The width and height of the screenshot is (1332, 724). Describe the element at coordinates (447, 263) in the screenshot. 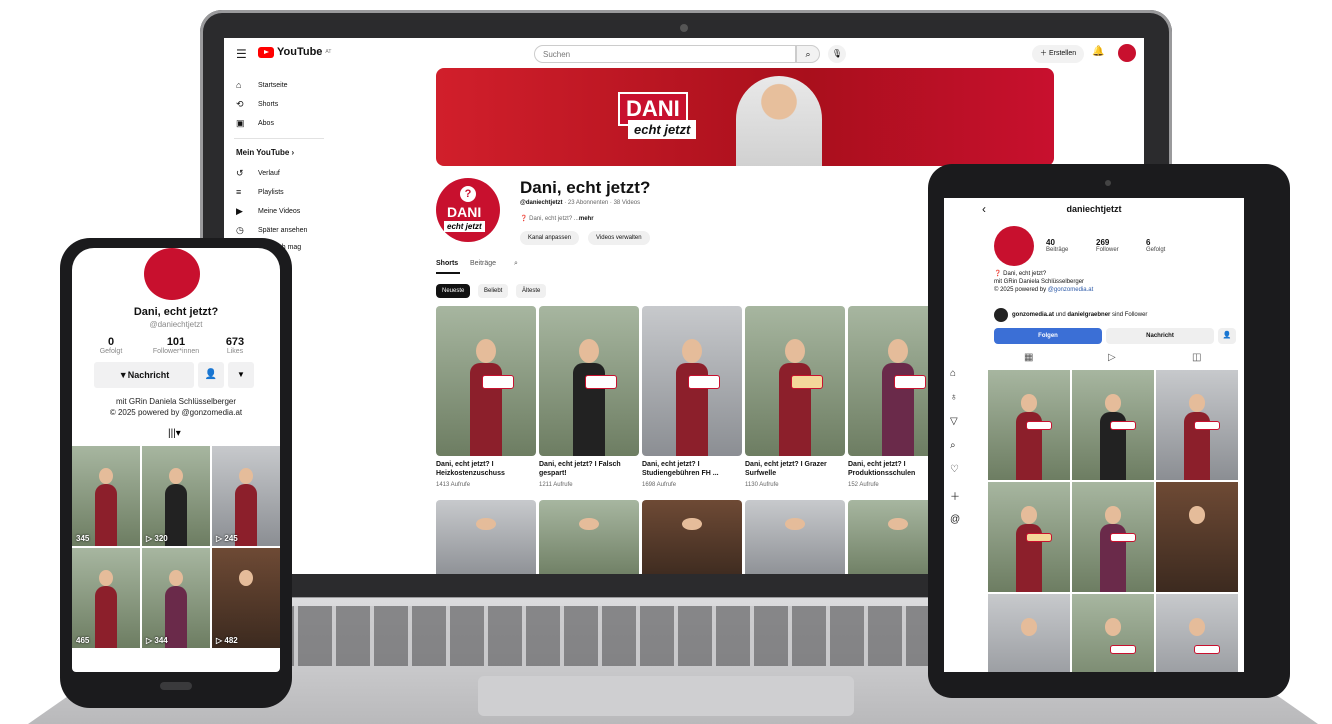

I see `tab-shorts: Shorts` at that location.